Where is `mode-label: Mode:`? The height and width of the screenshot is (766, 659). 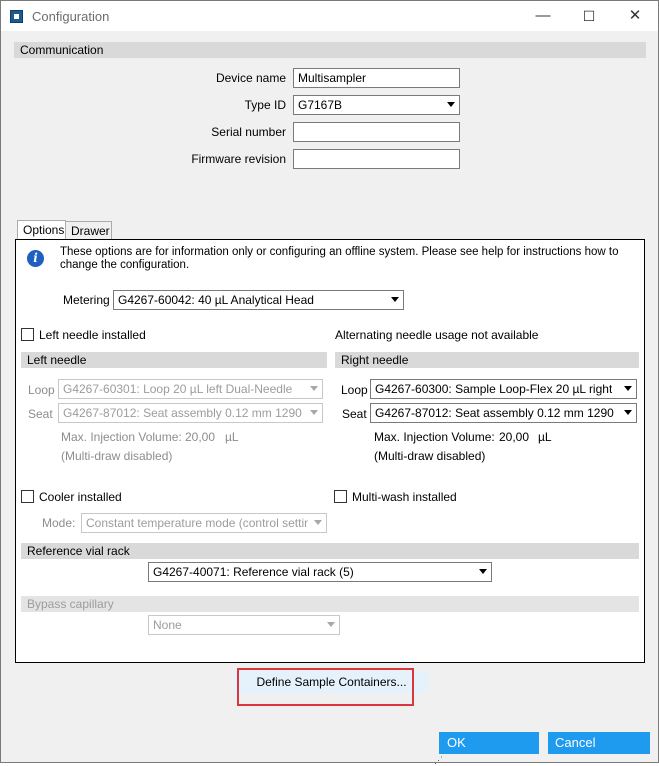
mode-label: Mode: is located at coordinates (59, 523).